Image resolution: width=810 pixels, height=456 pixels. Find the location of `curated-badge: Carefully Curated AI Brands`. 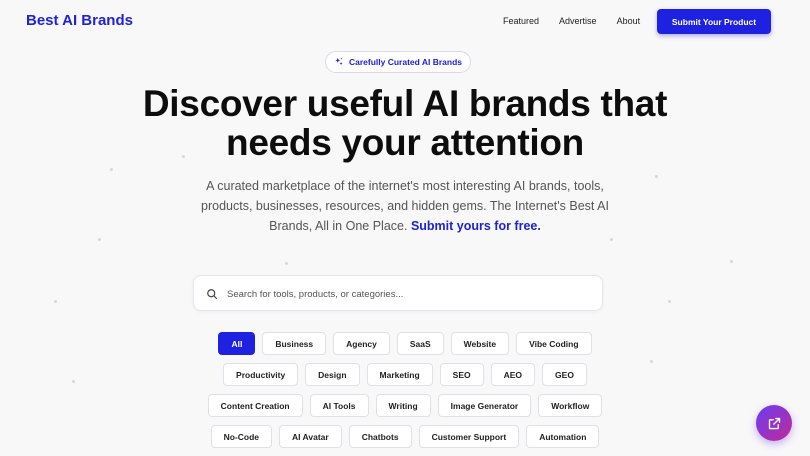

curated-badge: Carefully Curated AI Brands is located at coordinates (398, 62).